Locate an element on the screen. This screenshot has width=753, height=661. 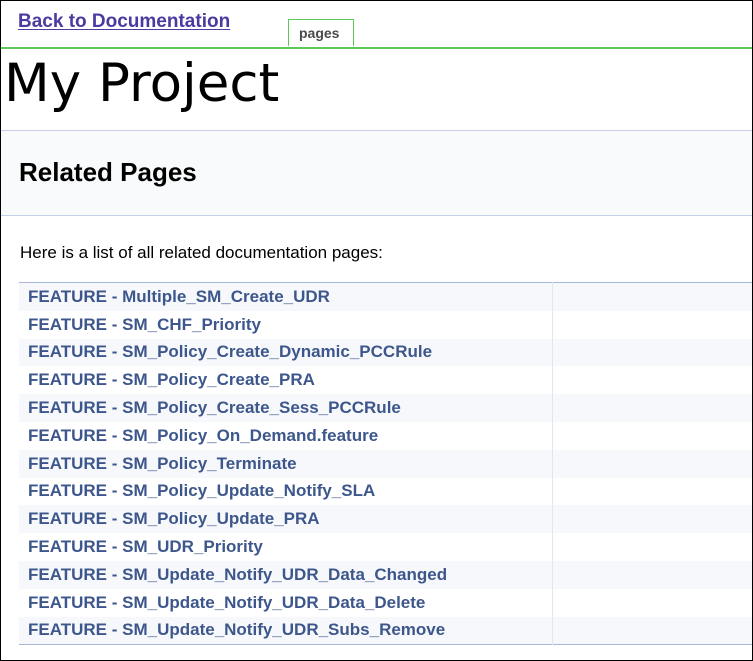
table-row: FEATURE - SM_Policy_Create_PRA is located at coordinates (385, 380).